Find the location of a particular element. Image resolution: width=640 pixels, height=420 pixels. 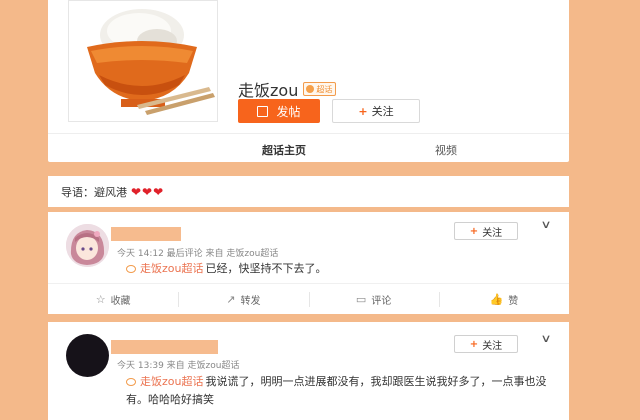

collect-button: ☆ 收藏 is located at coordinates (113, 299).